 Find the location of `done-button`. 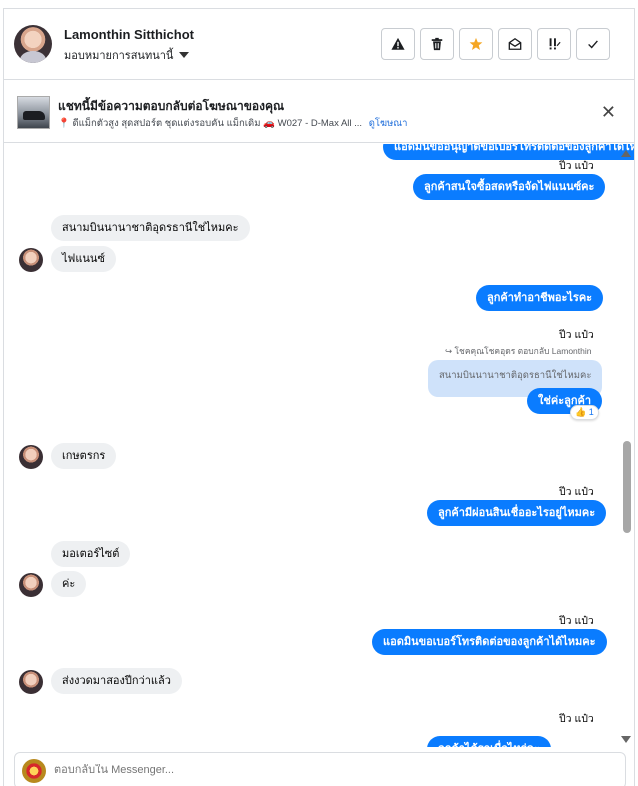

done-button is located at coordinates (593, 44).